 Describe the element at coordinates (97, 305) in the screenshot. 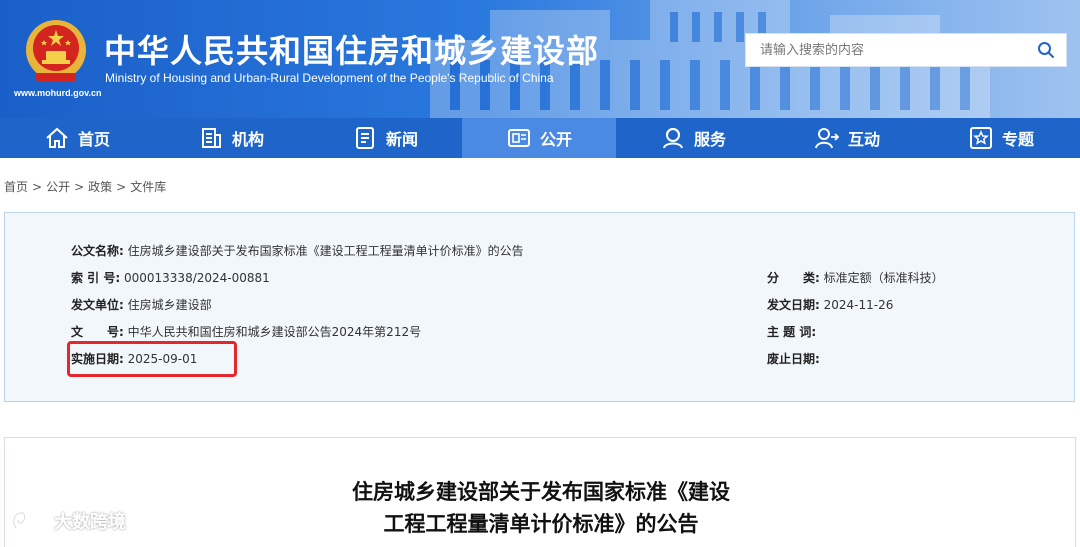

I see `issuer-label: 发文单位:` at that location.